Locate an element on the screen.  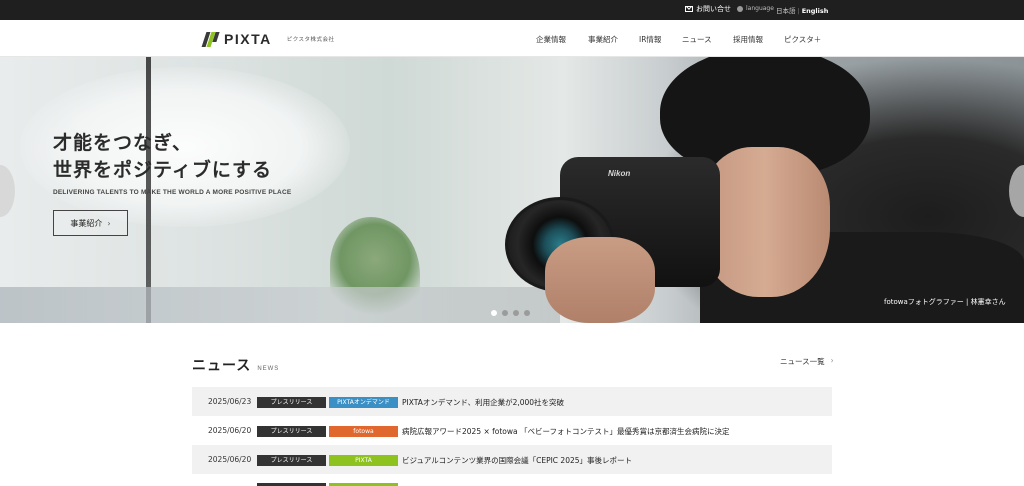
hero-headline-line1: 才能をつなぎ、 is located at coordinates (123, 143).